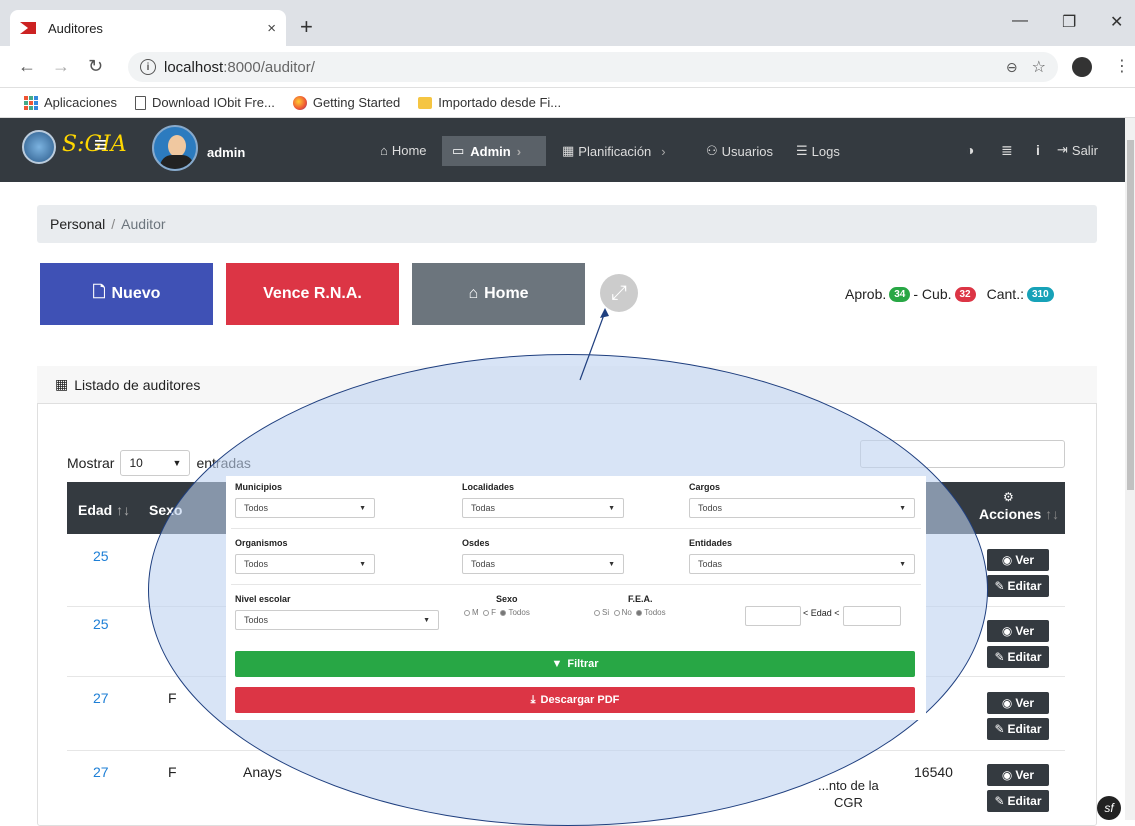 The image size is (1135, 826). Describe the element at coordinates (802, 564) in the screenshot. I see `entidades-select: Todas ▼` at that location.